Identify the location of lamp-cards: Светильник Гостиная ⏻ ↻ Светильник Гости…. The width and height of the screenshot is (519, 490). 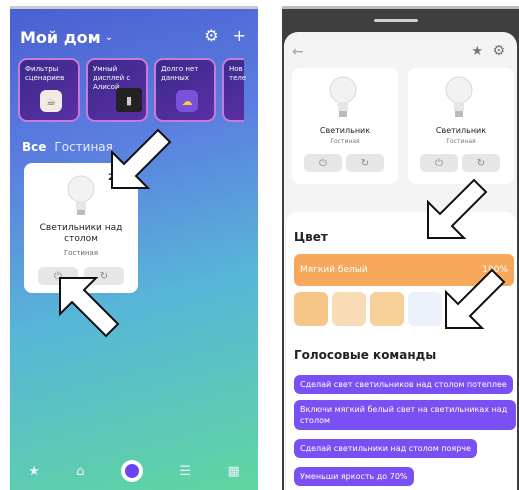
(403, 126).